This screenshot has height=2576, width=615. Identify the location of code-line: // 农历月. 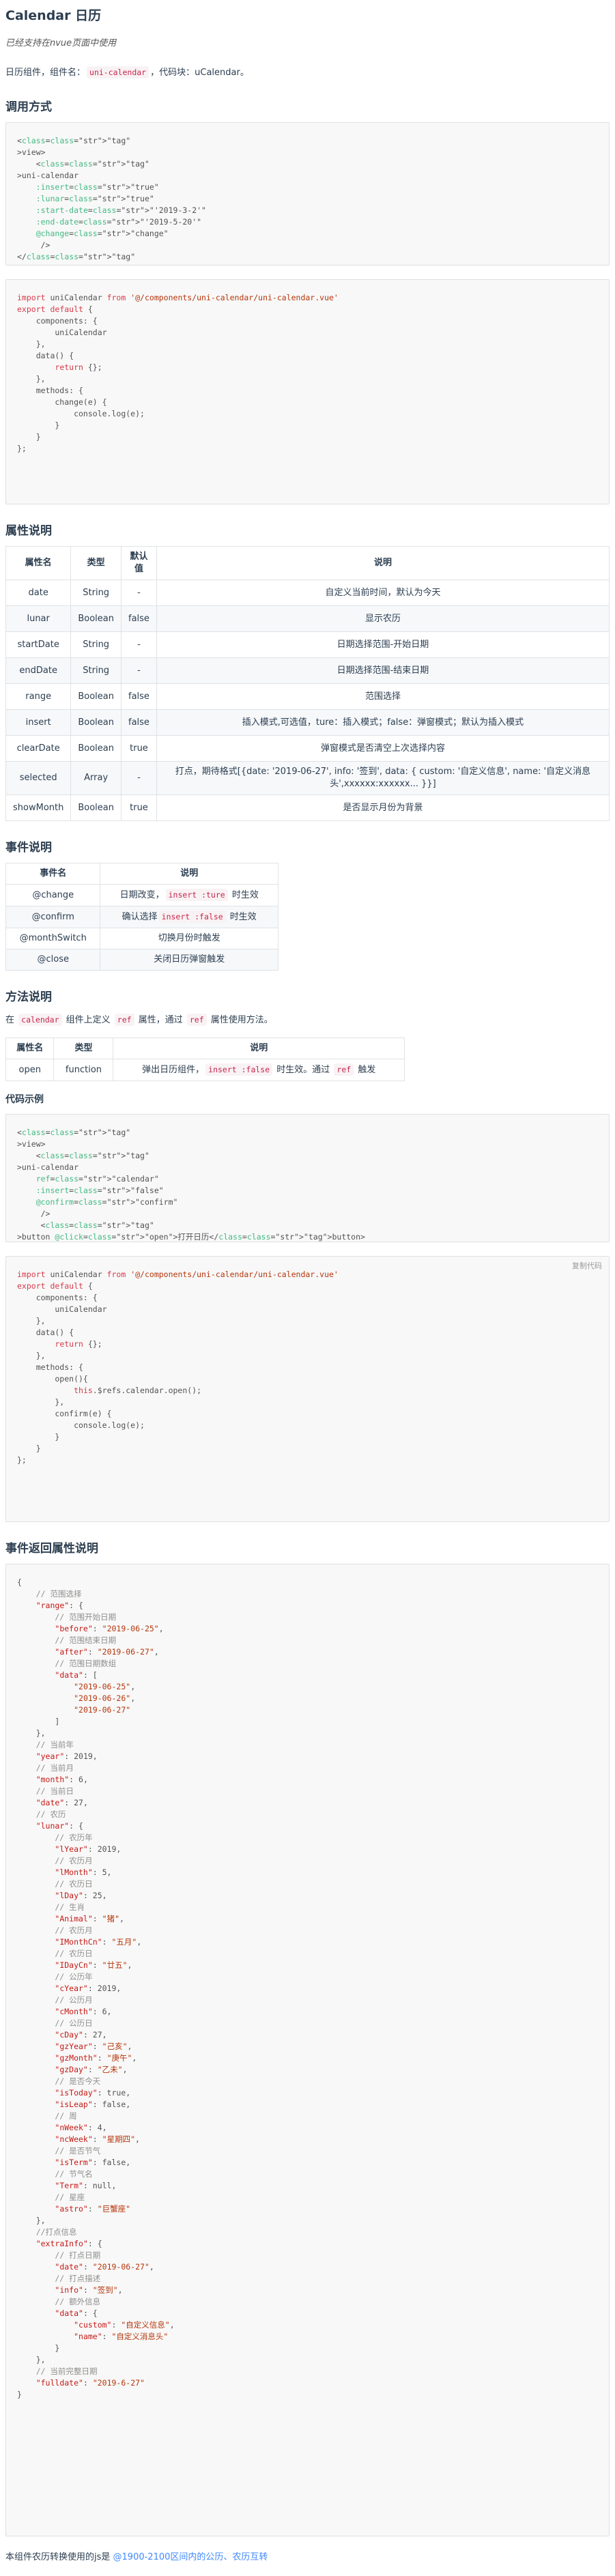
(55, 1860).